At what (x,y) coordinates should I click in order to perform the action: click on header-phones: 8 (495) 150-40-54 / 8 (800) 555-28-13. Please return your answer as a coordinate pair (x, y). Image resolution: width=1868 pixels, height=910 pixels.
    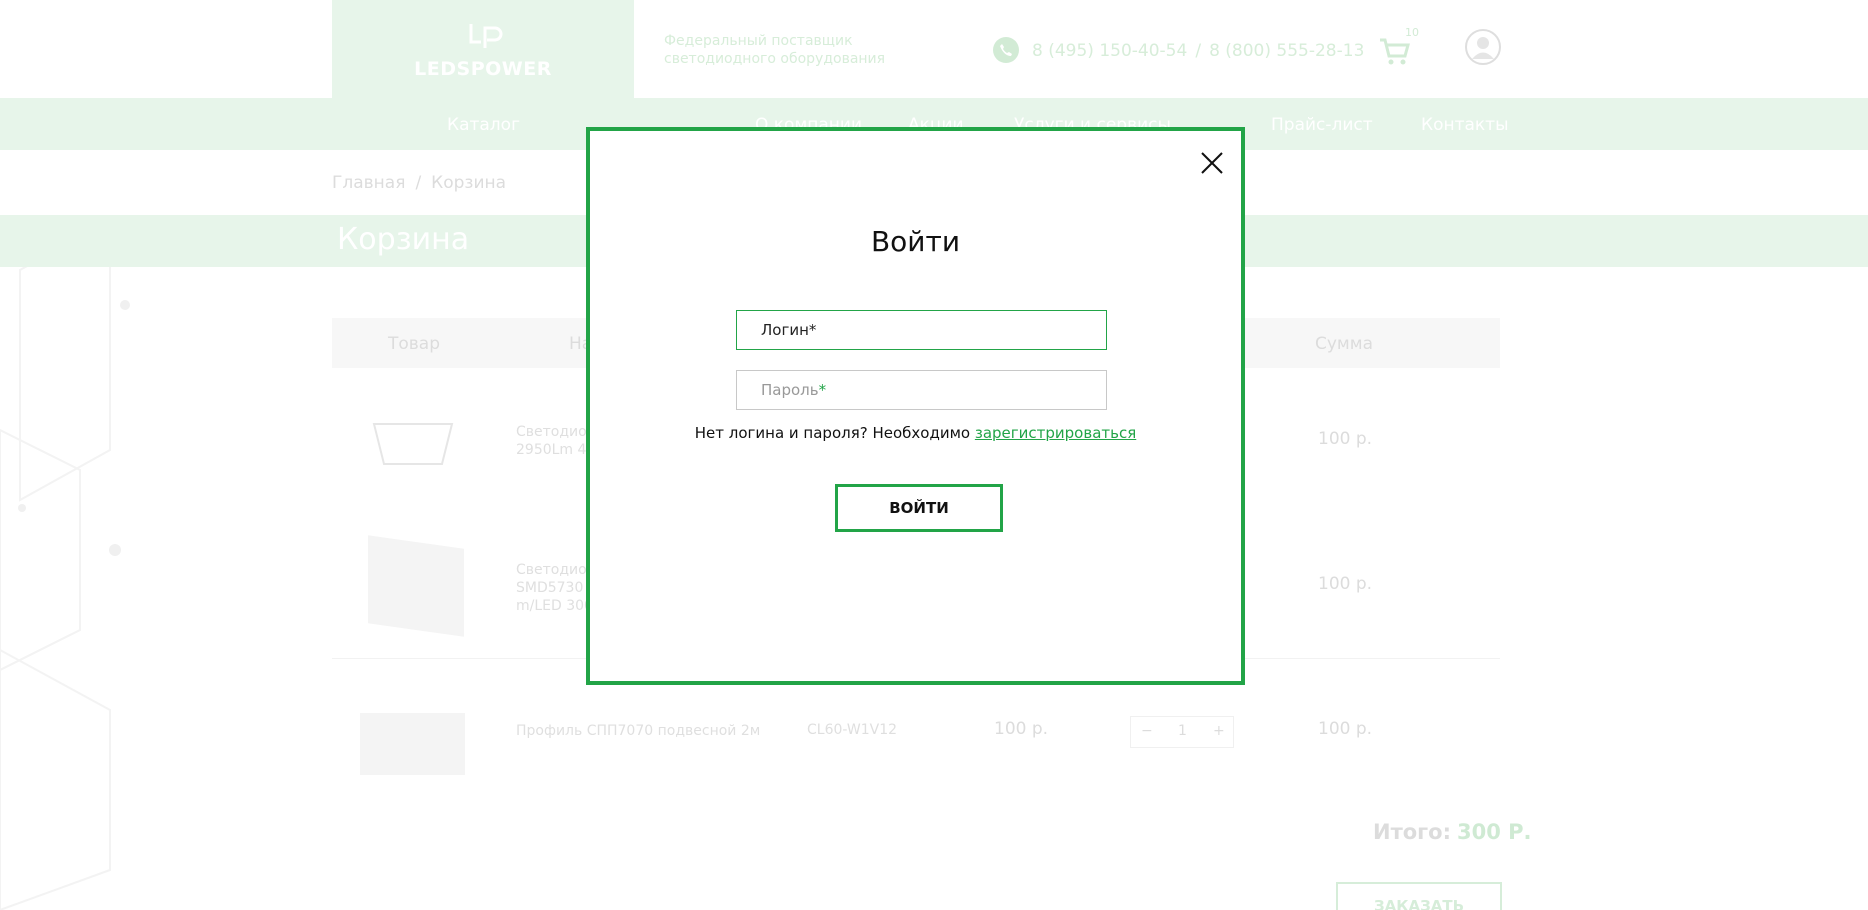
    Looking at the image, I should click on (1198, 51).